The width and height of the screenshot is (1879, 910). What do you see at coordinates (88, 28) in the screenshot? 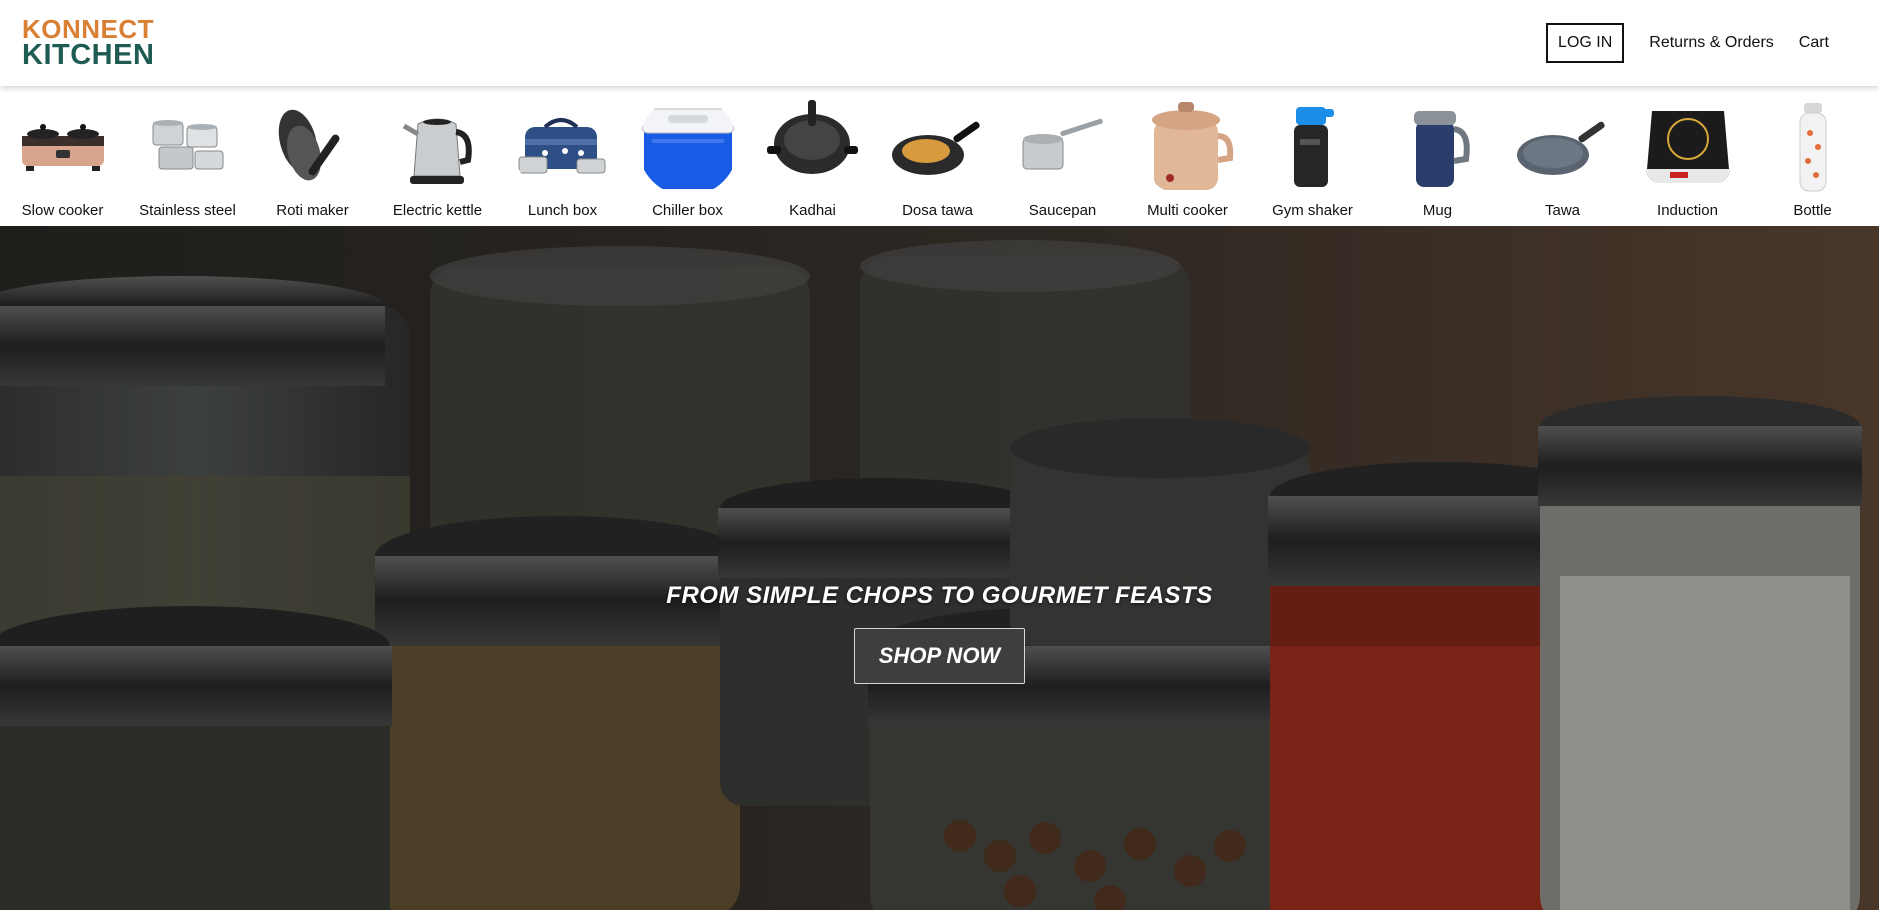
I see `logo-line-1: KONNECT` at bounding box center [88, 28].